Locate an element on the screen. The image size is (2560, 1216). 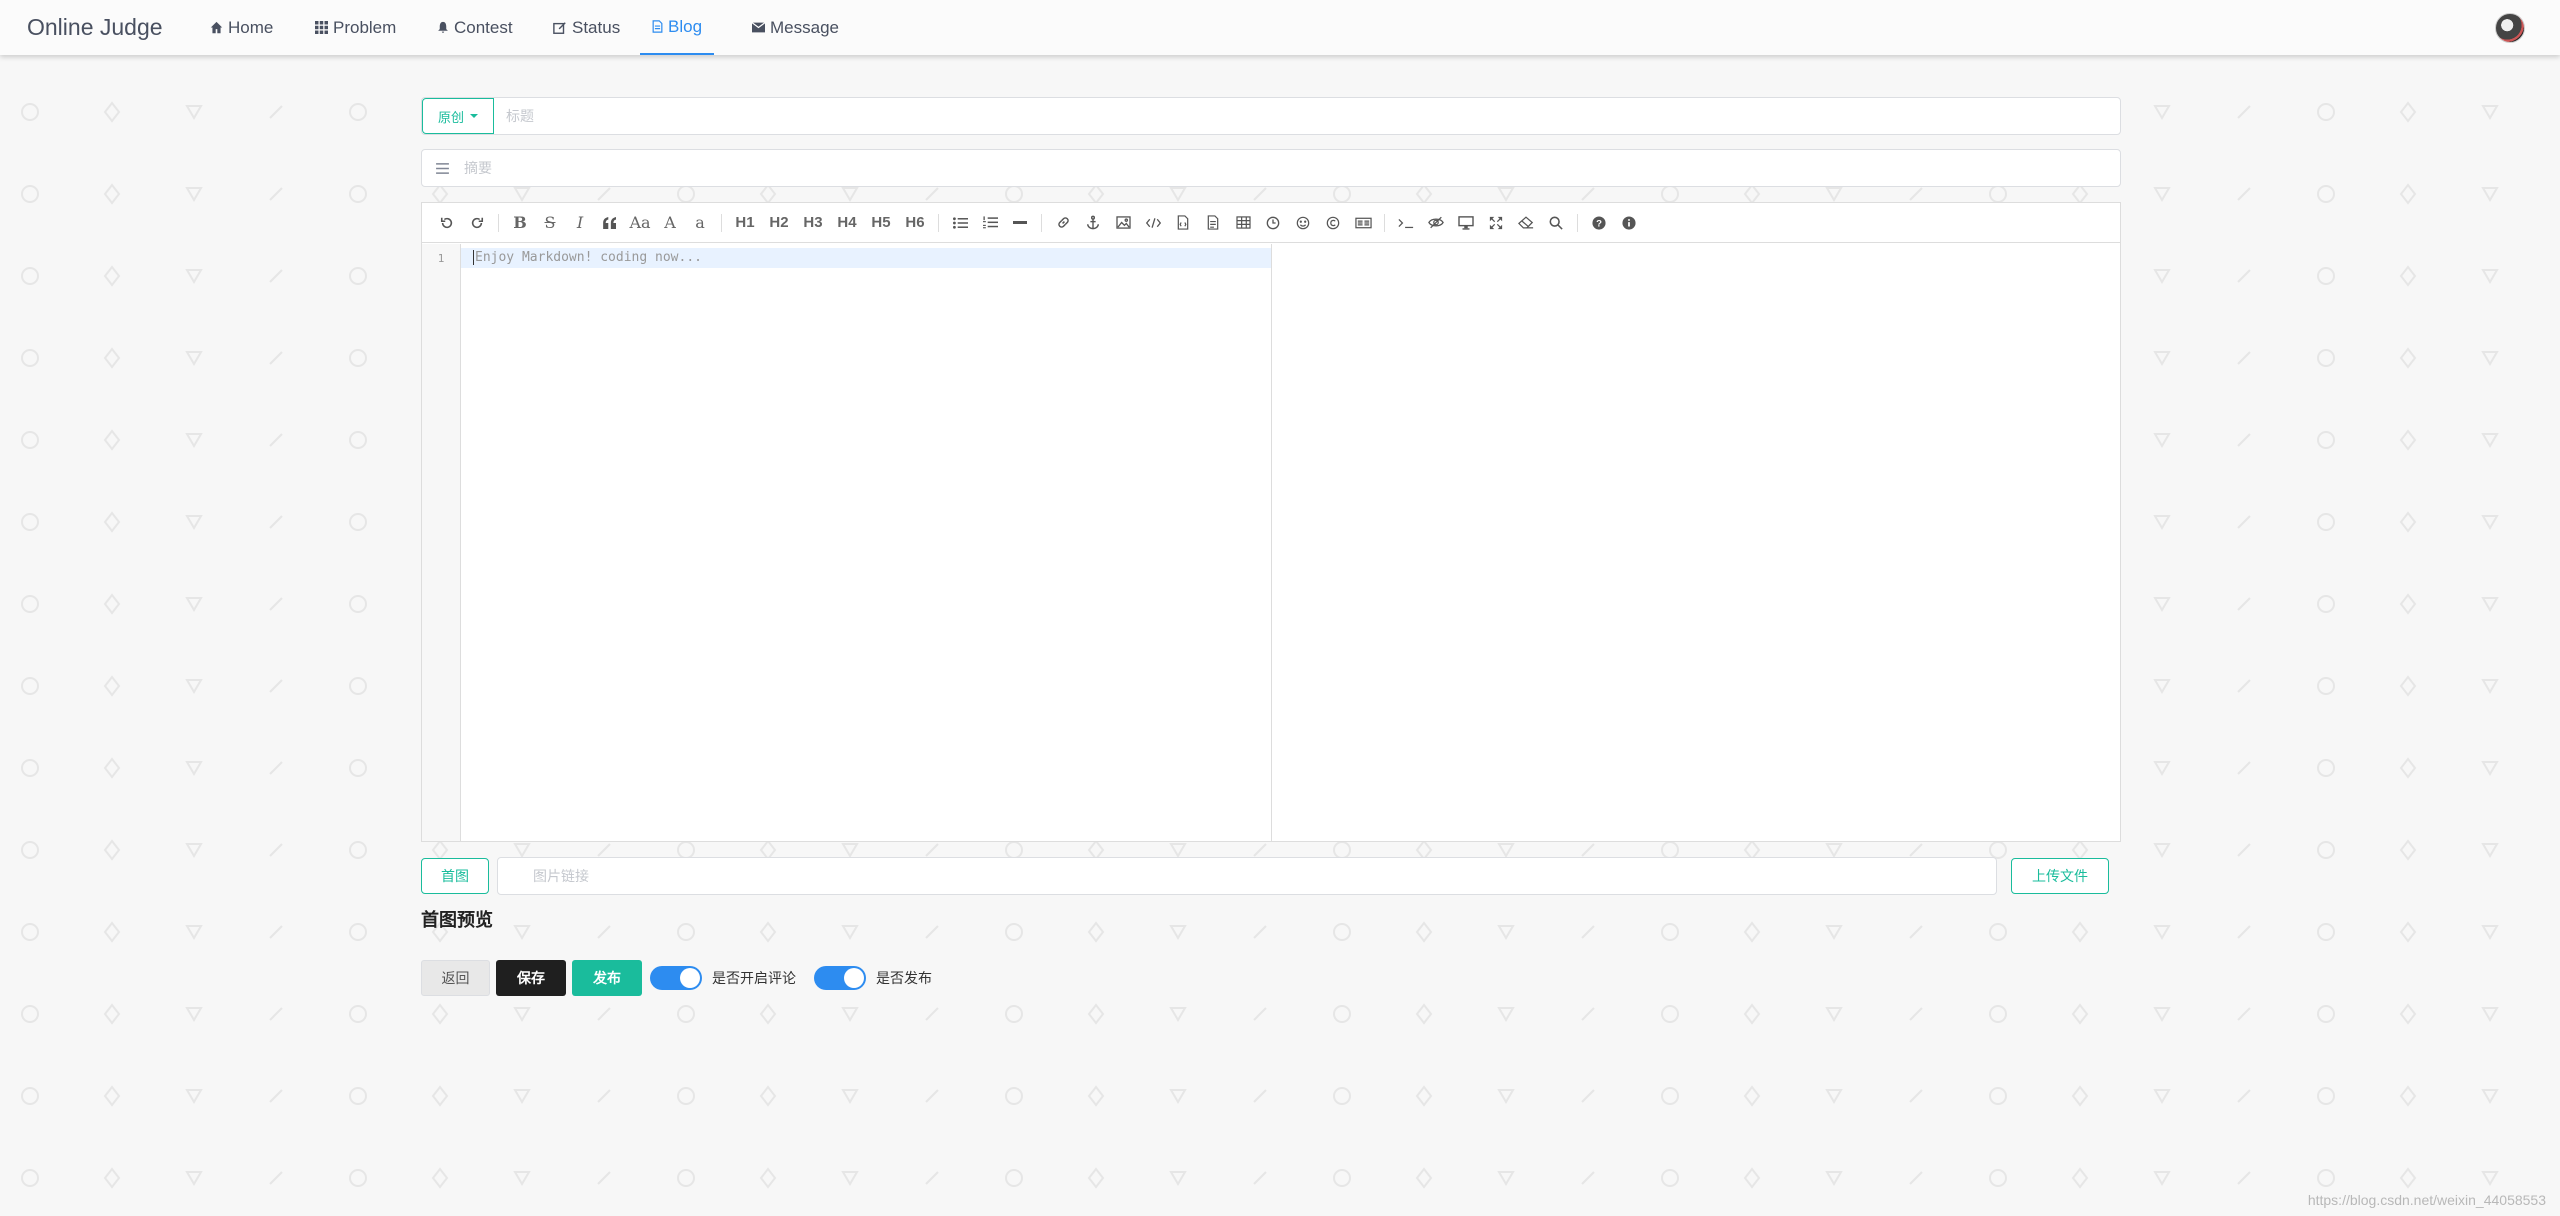
h4-button: H4 is located at coordinates (847, 223).